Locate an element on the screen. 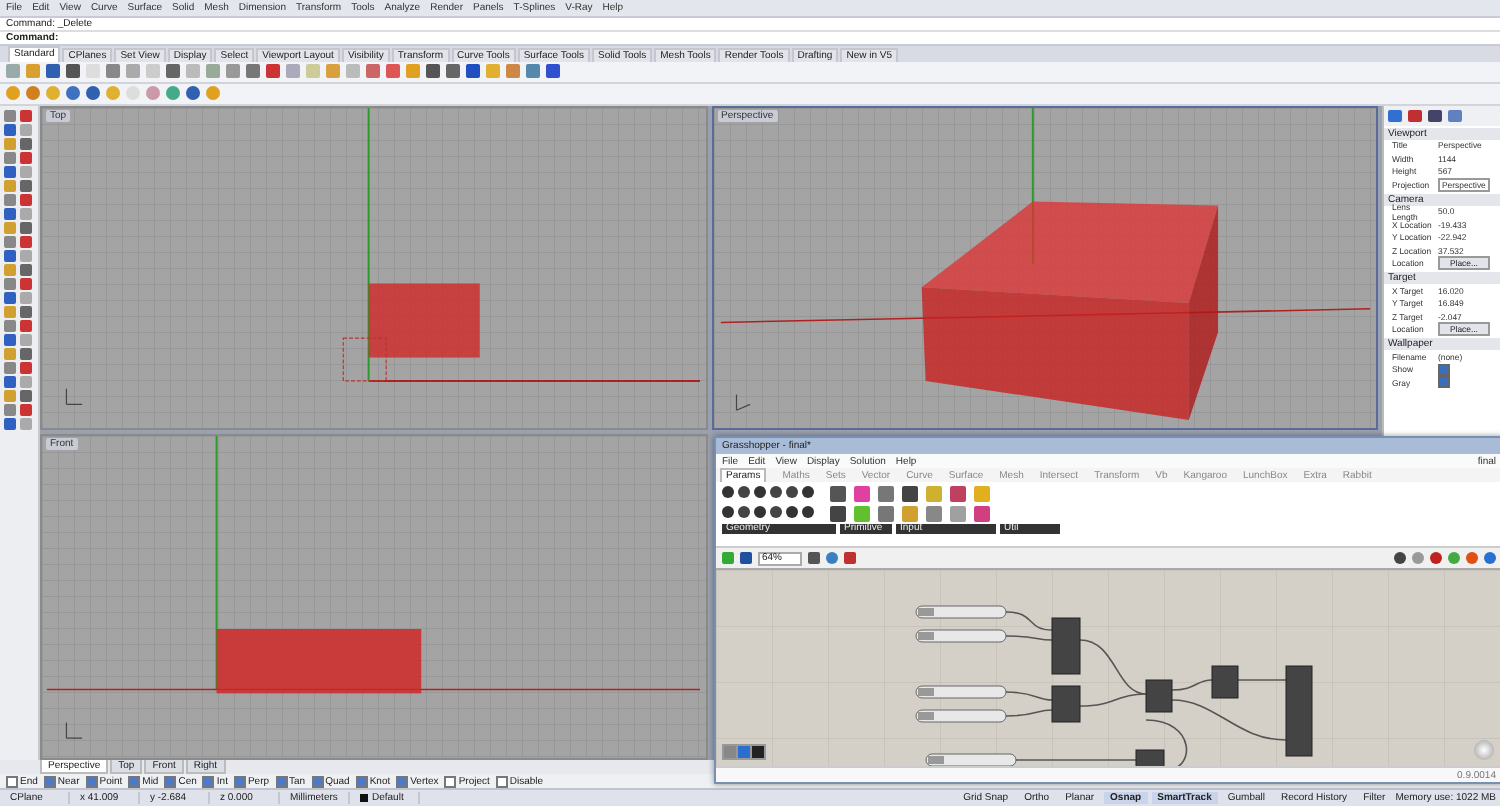 The width and height of the screenshot is (1500, 806). grasshopper-canvas is located at coordinates (1108, 668).